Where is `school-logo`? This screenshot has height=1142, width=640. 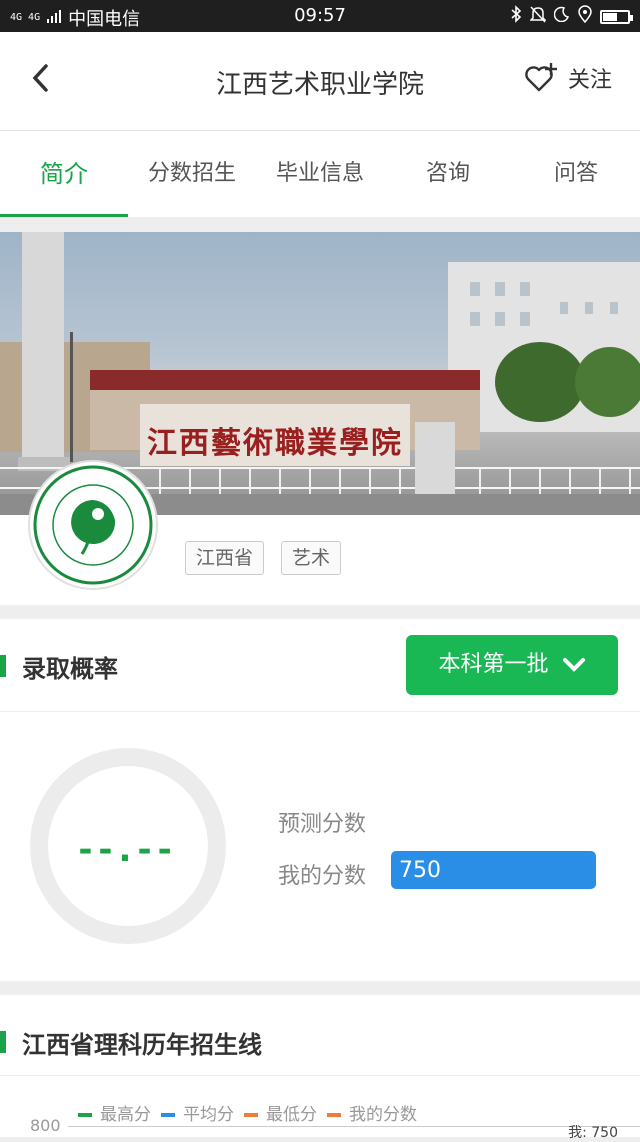
school-logo is located at coordinates (93, 525).